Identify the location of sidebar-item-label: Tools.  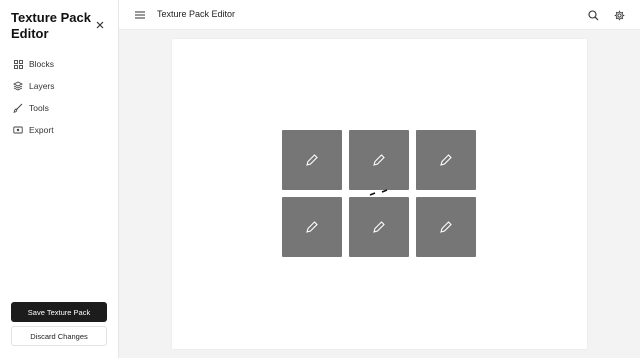
(39, 108).